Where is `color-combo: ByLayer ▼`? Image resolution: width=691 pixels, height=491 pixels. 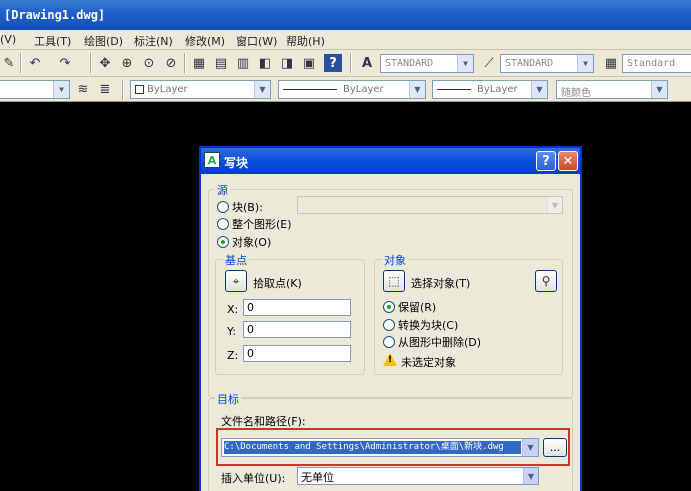
color-combo: ByLayer ▼ is located at coordinates (200, 89).